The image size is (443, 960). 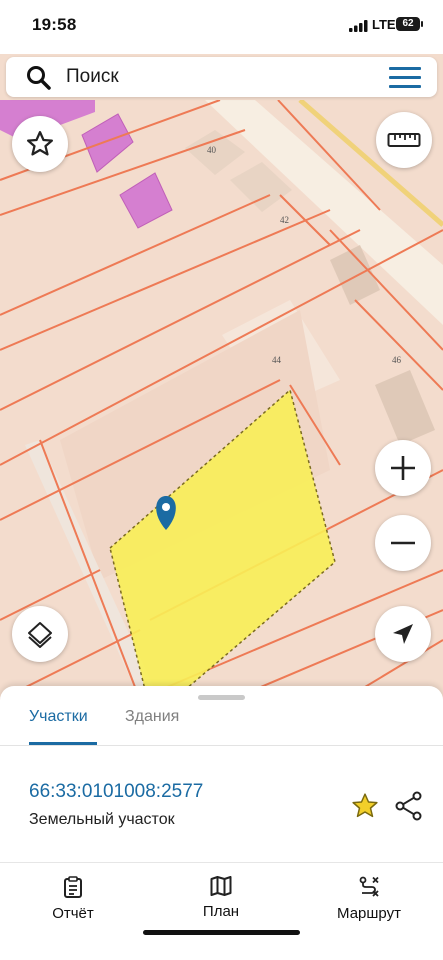 I want to click on nav-route: Маршрут, so click(x=369, y=899).